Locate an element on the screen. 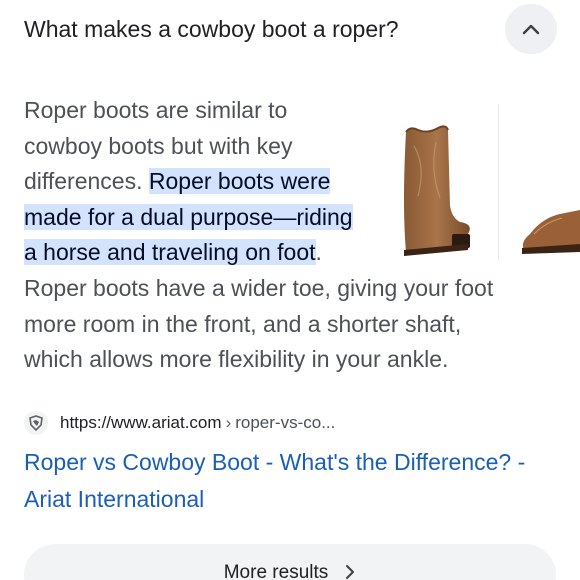 Image resolution: width=580 pixels, height=580 pixels. answer-line: cowboy boots but with key is located at coordinates (158, 145).